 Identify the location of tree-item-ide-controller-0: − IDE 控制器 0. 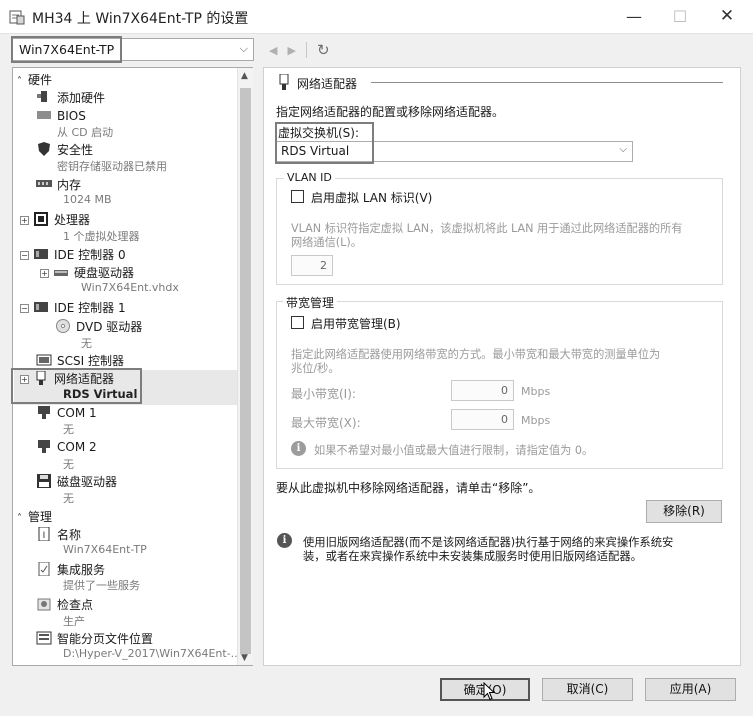
(132, 254).